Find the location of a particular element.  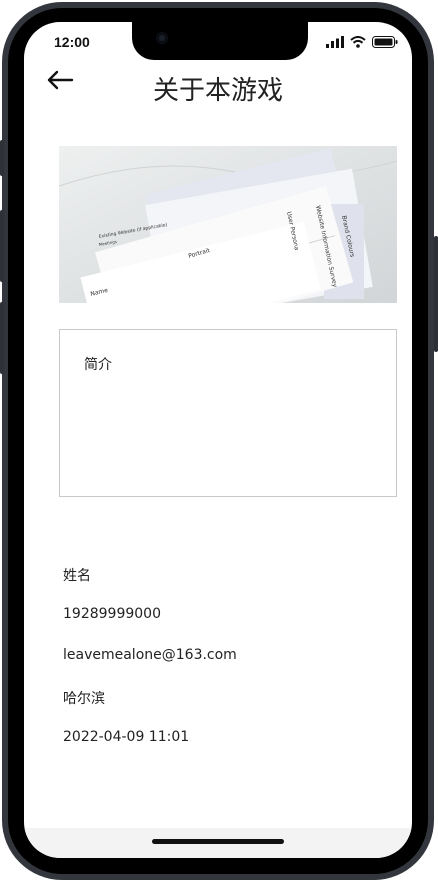

home-indicator is located at coordinates (218, 841).